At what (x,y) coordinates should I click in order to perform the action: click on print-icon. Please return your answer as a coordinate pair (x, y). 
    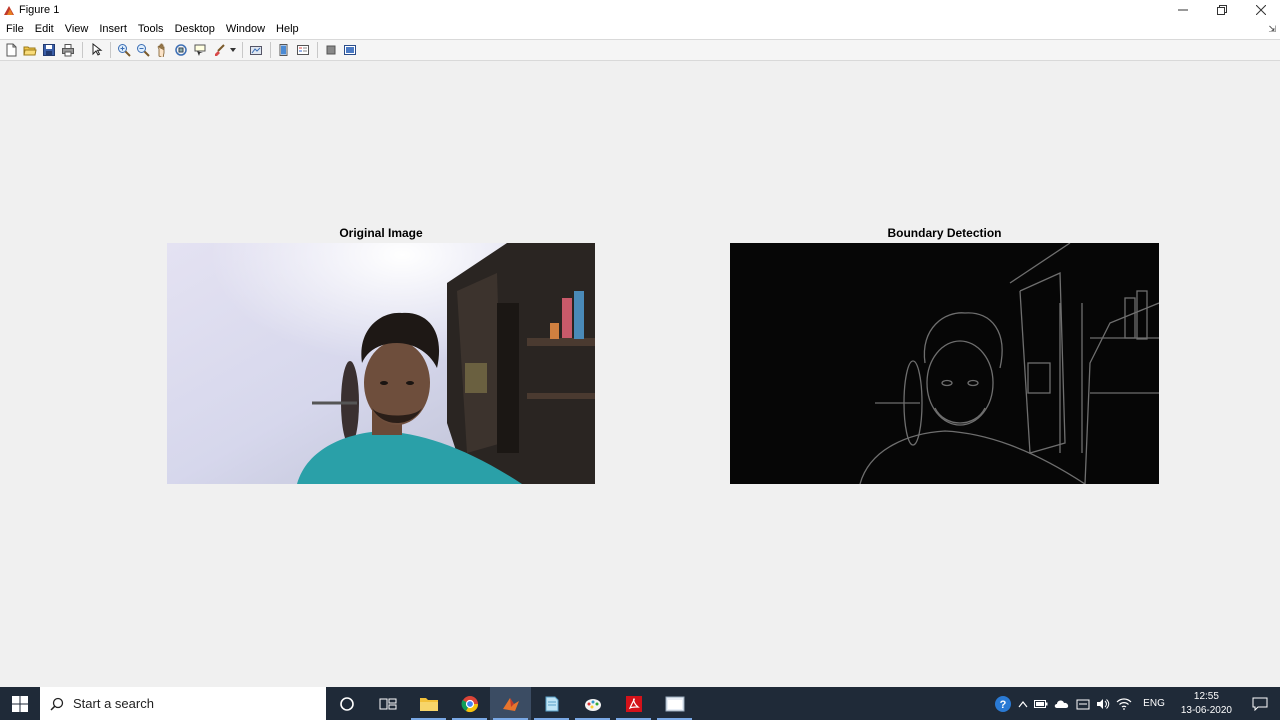
    Looking at the image, I should click on (68, 50).